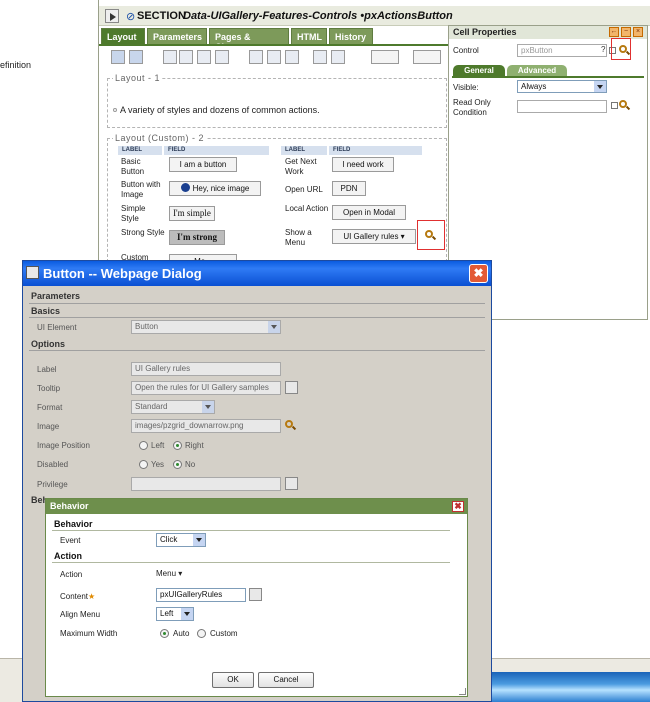 The width and height of the screenshot is (650, 702). What do you see at coordinates (233, 680) in the screenshot?
I see `ok-button: OK` at bounding box center [233, 680].